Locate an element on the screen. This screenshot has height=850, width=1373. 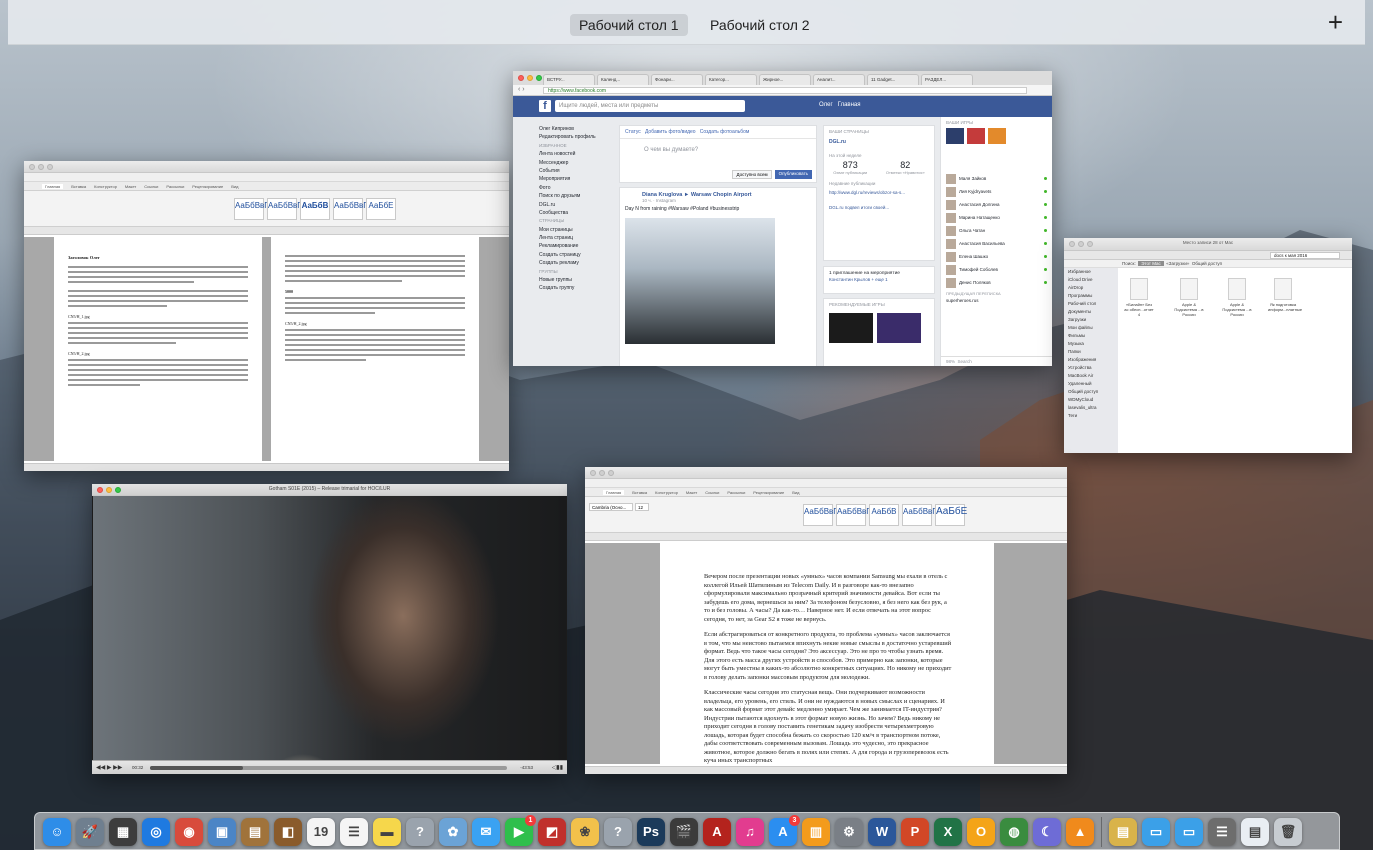
style-no-spacing: АаБбВвГ is located at coordinates (284, 209).